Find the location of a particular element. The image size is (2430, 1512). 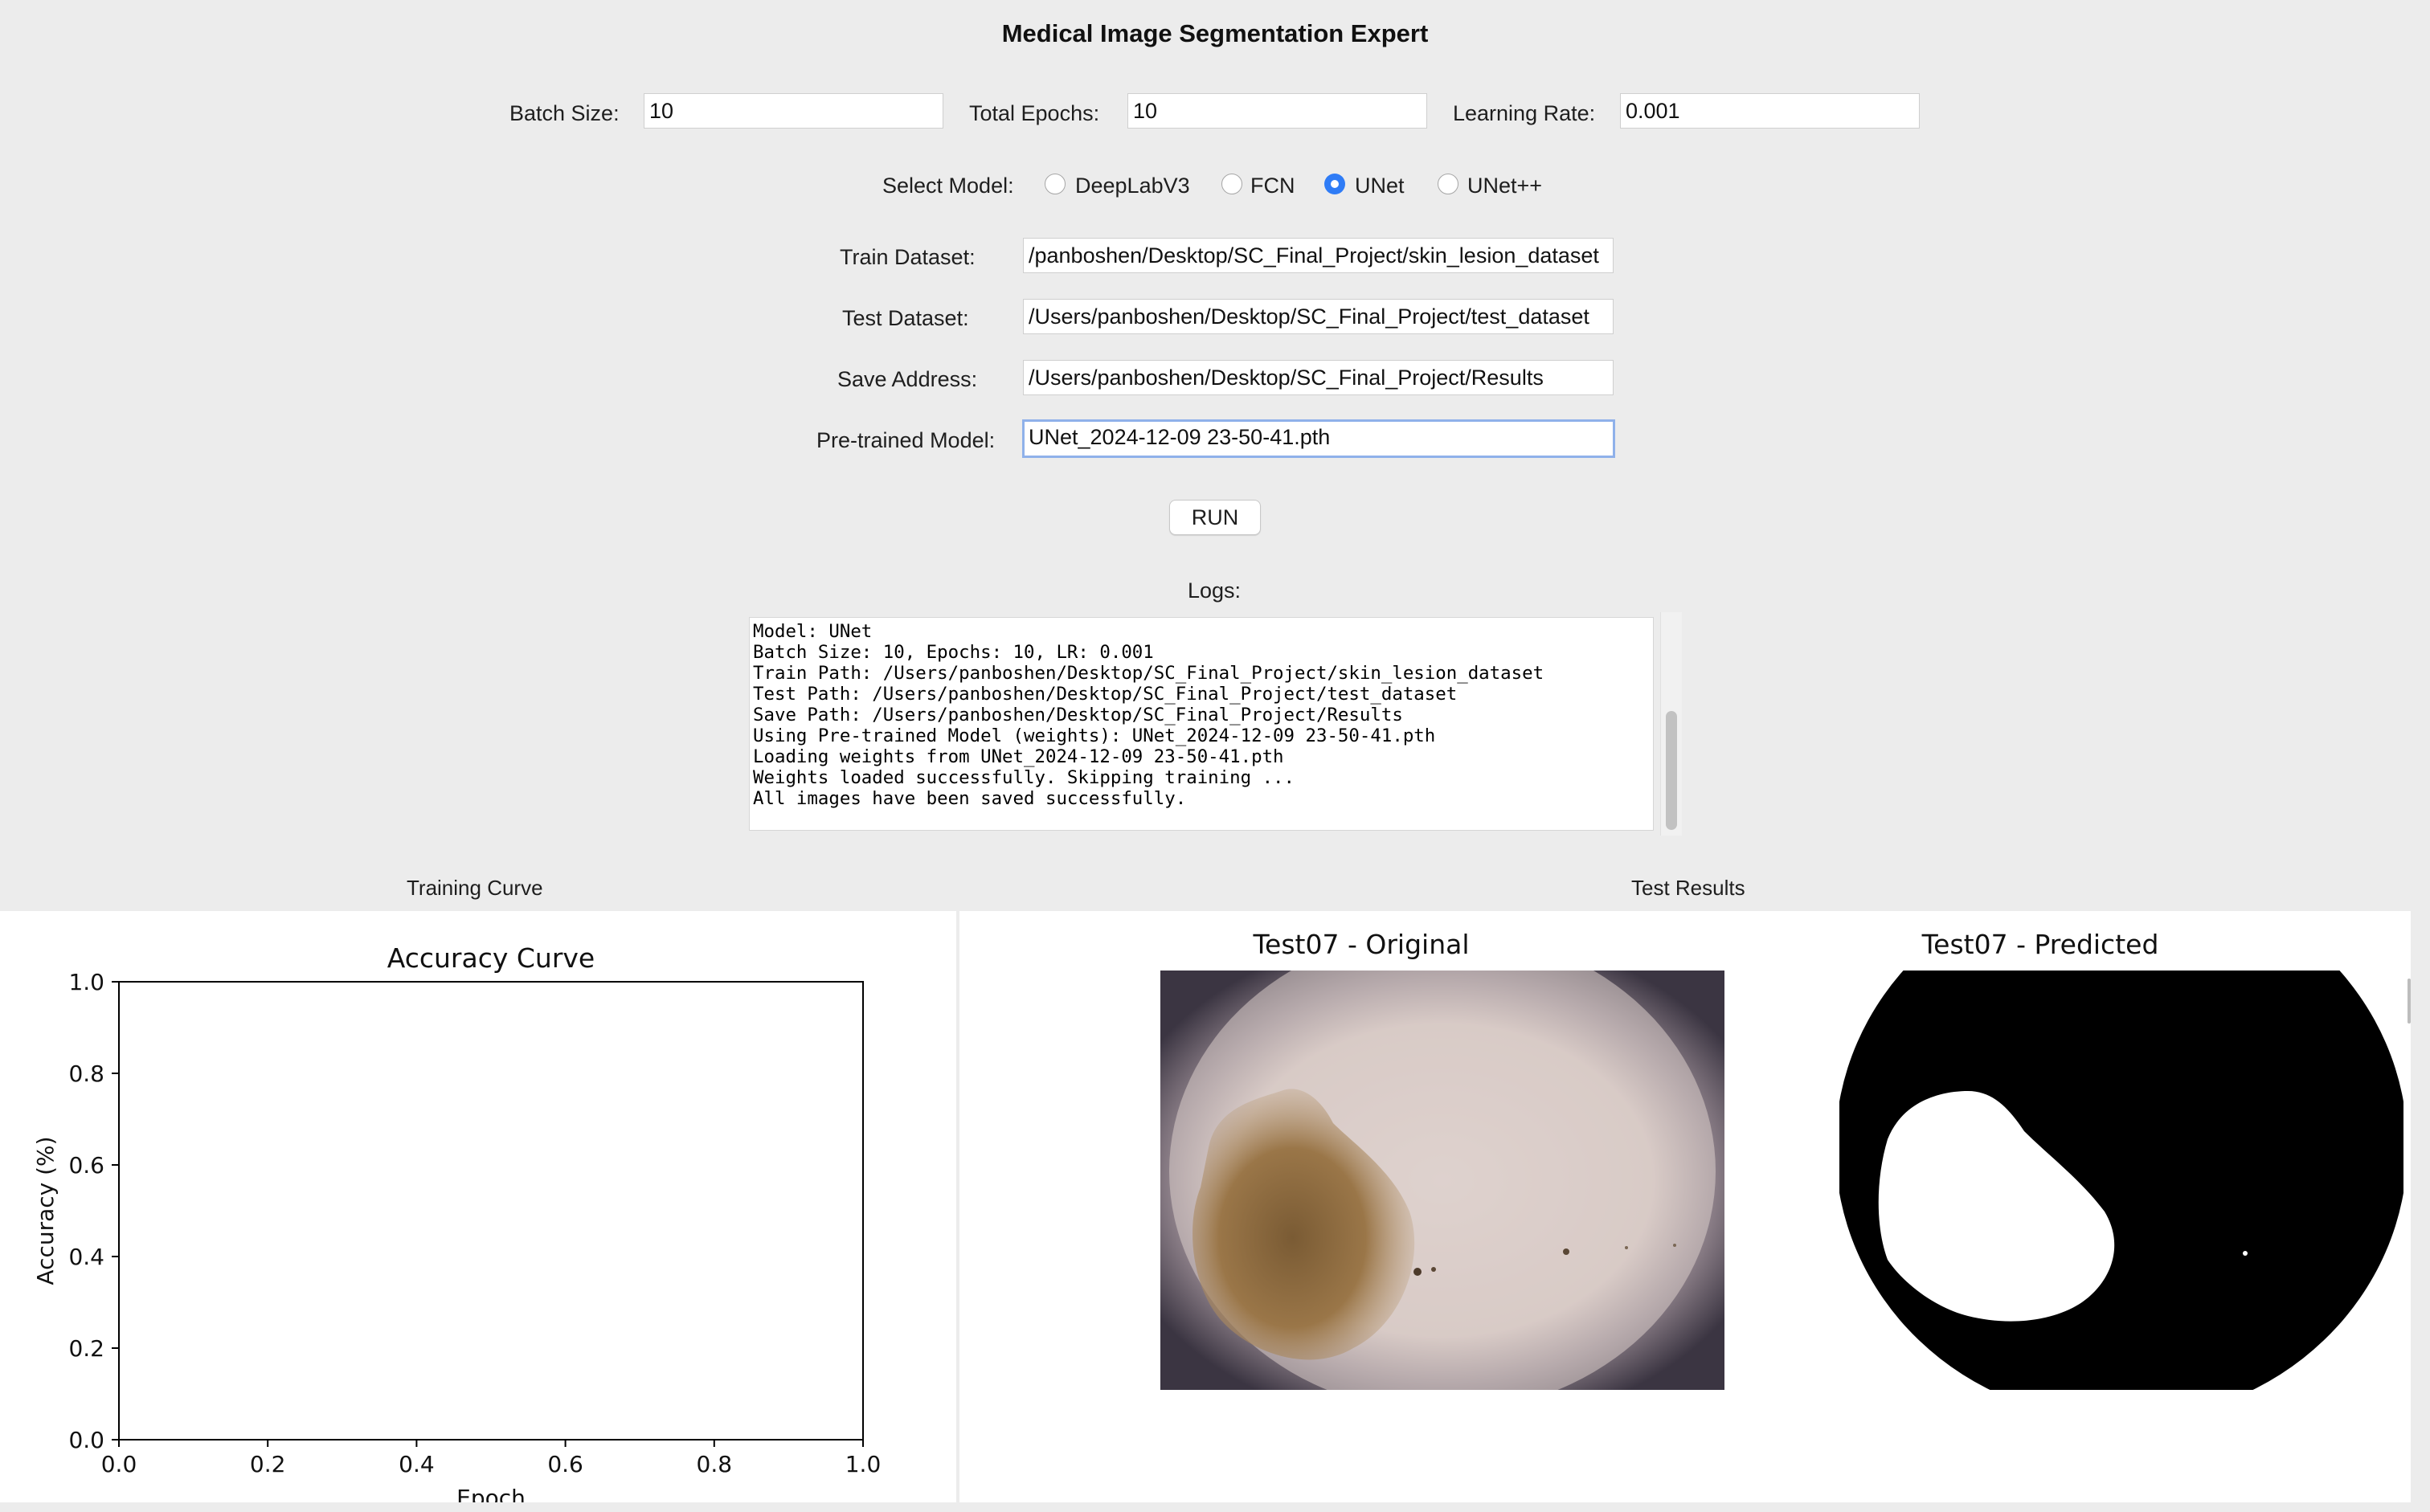

x-axis-label: Epoch is located at coordinates (491, 1493).